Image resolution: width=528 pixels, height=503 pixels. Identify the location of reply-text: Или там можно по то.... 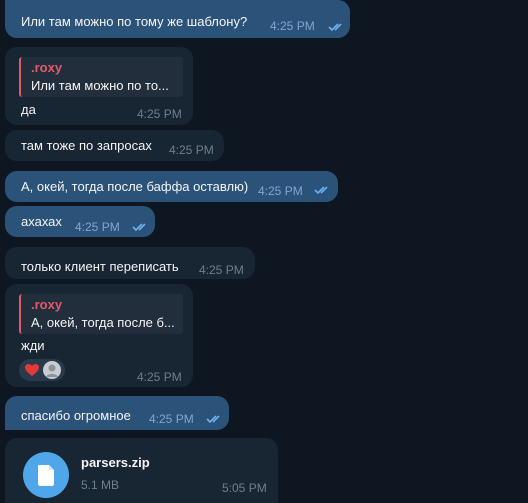
(100, 85).